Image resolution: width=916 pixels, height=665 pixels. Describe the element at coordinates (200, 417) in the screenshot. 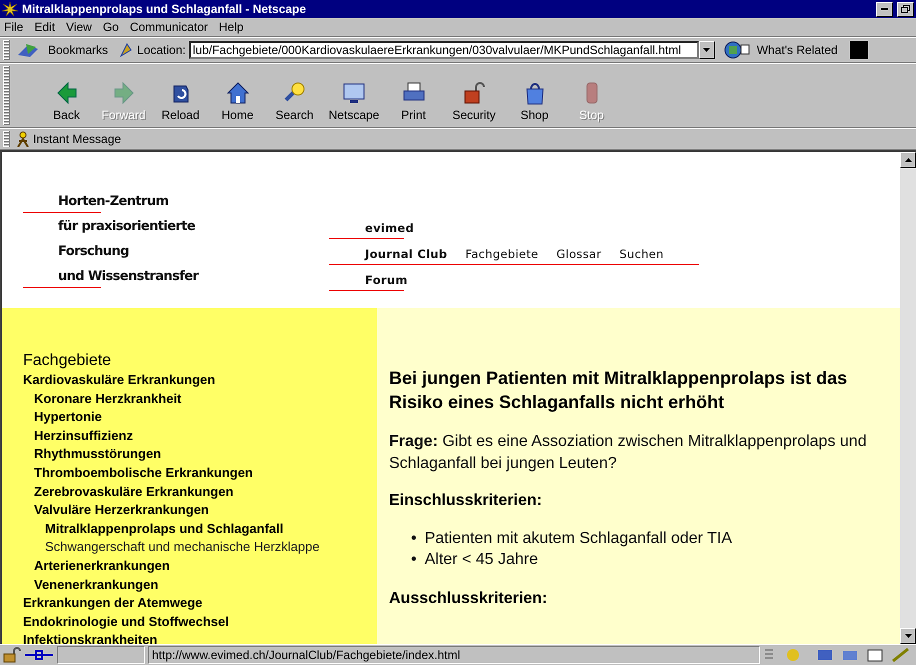

I see `sidebar-link: Hypertonie` at that location.